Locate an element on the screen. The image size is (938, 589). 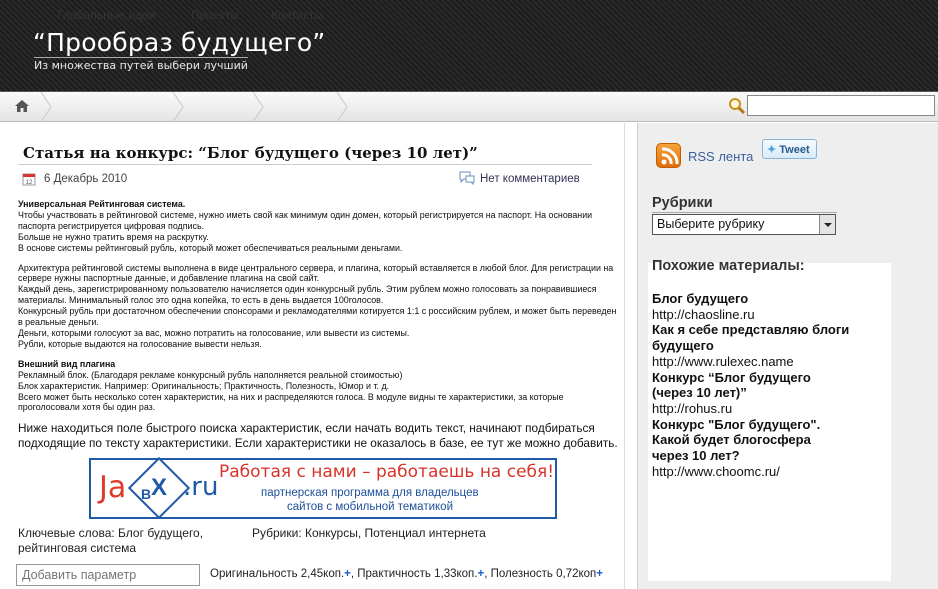
magnifier-icon is located at coordinates (737, 106).